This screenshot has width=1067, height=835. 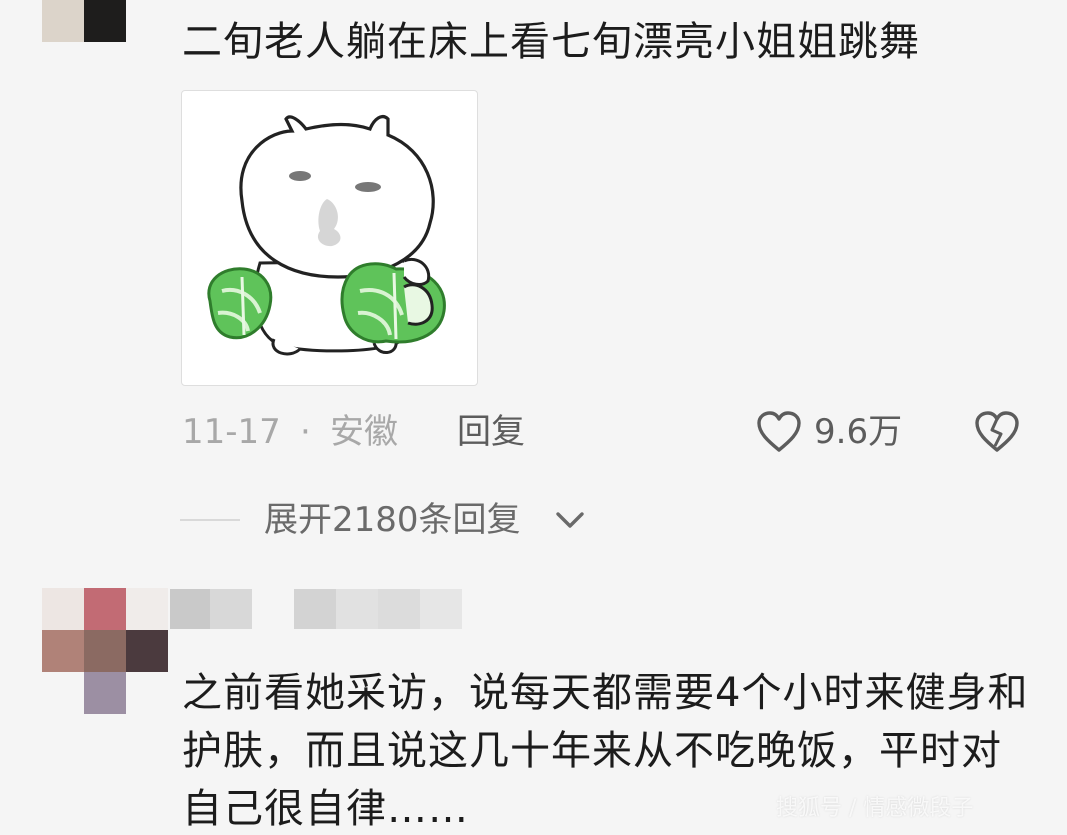 What do you see at coordinates (364, 432) in the screenshot?
I see `comment-location: 安徽` at bounding box center [364, 432].